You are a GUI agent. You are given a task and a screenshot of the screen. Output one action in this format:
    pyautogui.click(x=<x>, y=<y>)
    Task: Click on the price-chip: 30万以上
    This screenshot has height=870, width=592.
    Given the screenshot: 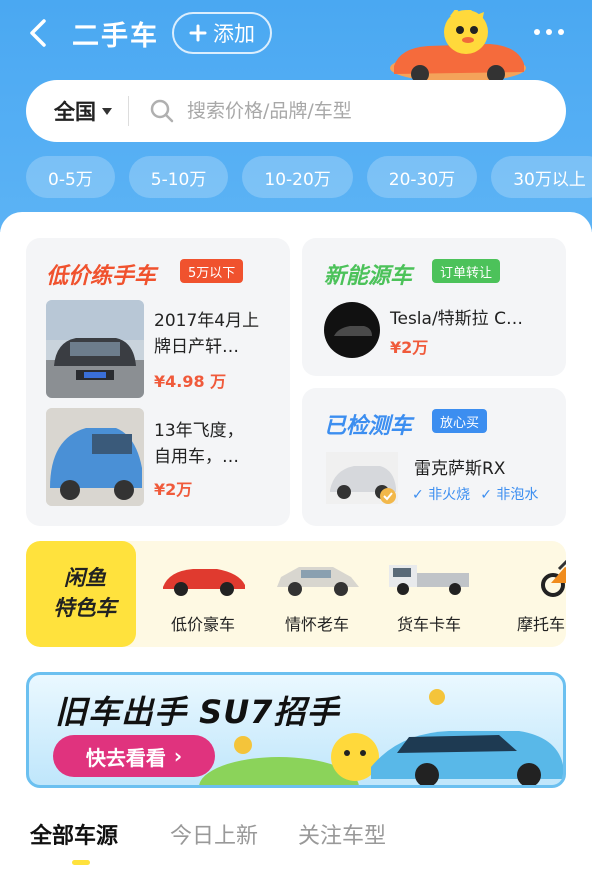 What is the action you would take?
    pyautogui.click(x=541, y=177)
    